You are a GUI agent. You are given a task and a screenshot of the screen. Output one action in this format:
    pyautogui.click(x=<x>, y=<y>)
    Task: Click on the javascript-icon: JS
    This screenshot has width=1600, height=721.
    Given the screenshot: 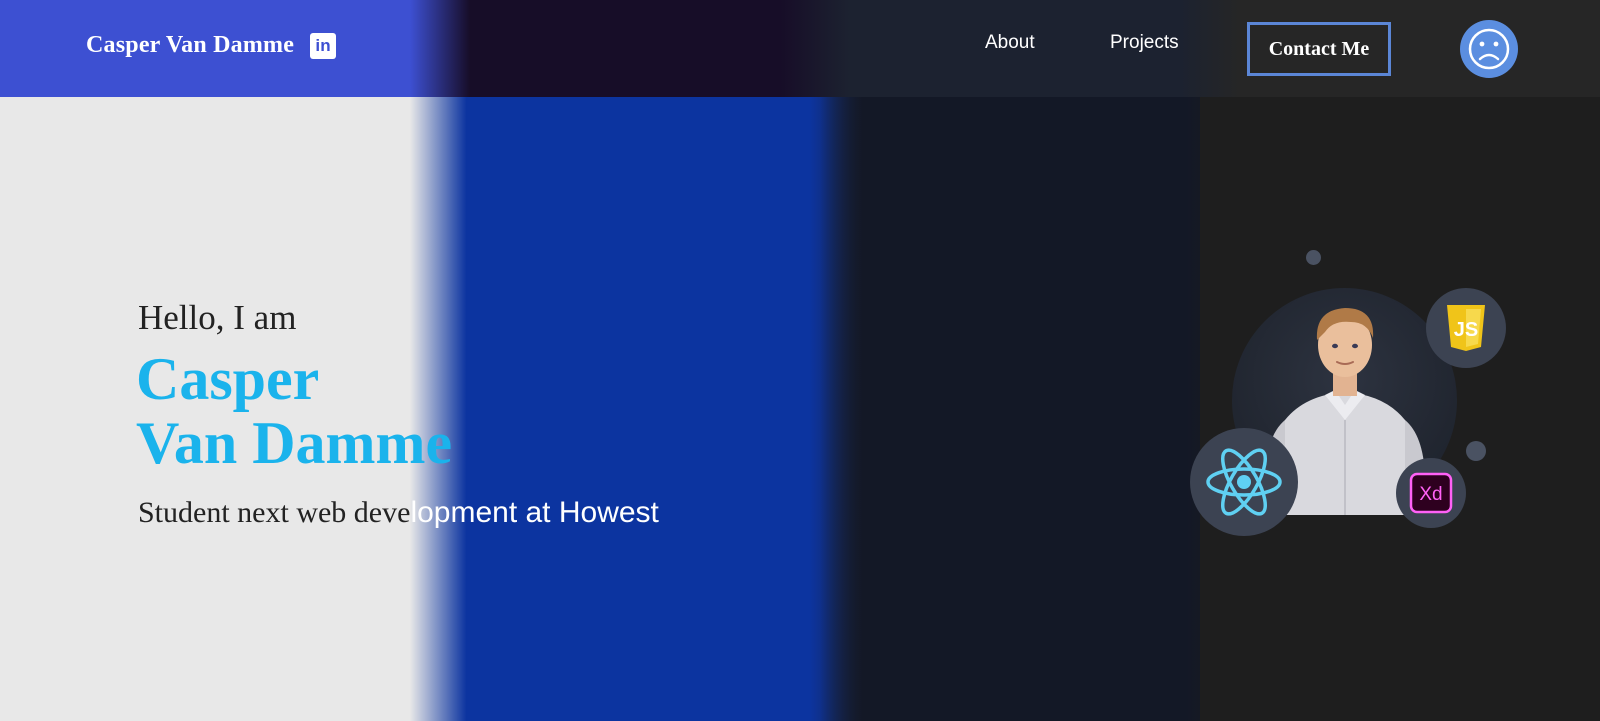 What is the action you would take?
    pyautogui.click(x=1466, y=328)
    